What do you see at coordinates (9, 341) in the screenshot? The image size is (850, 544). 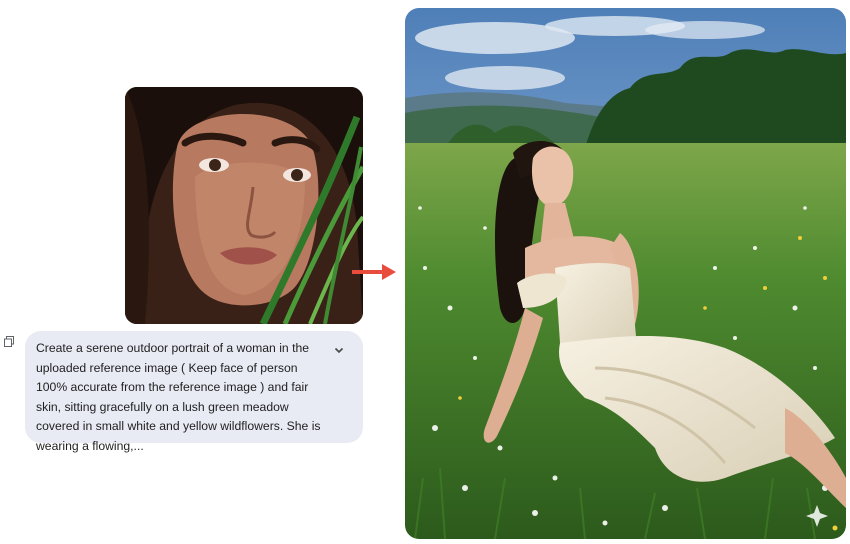 I see `copy-icon` at bounding box center [9, 341].